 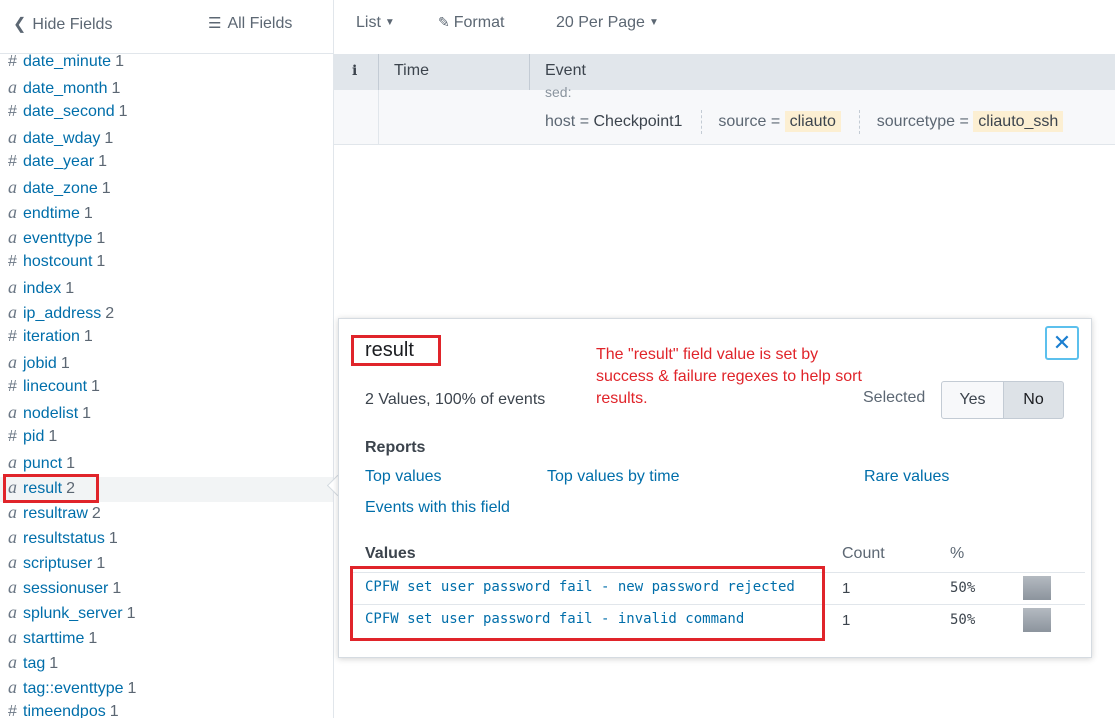 What do you see at coordinates (166, 239) in the screenshot?
I see `field-item-eventtype: a eventtype 1` at bounding box center [166, 239].